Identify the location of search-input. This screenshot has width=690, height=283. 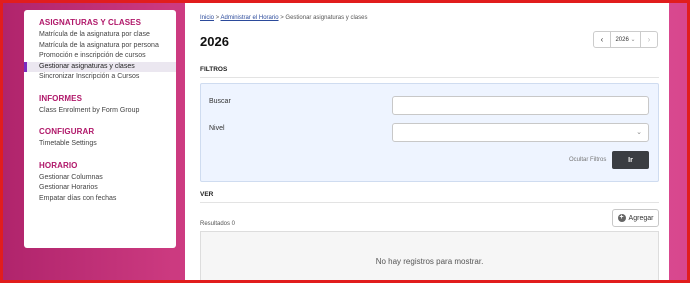
(520, 105).